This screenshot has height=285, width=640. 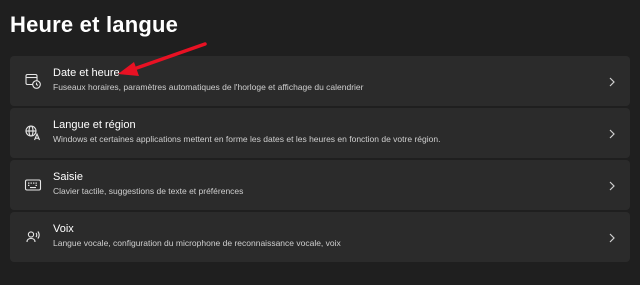 What do you see at coordinates (94, 24) in the screenshot?
I see `page-title: Heure et langue` at bounding box center [94, 24].